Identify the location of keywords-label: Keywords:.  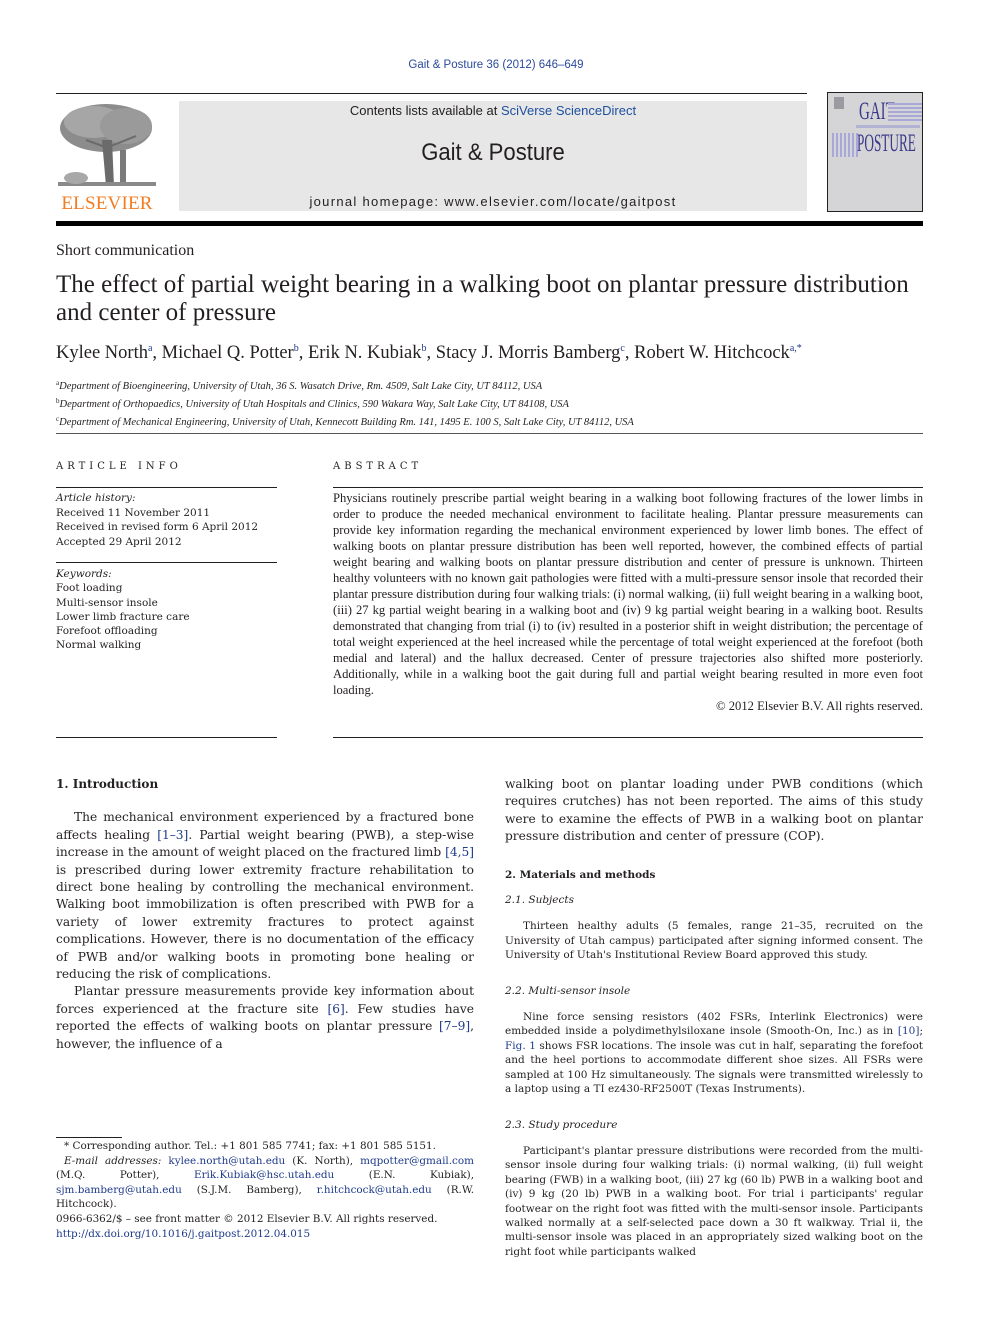
(84, 574).